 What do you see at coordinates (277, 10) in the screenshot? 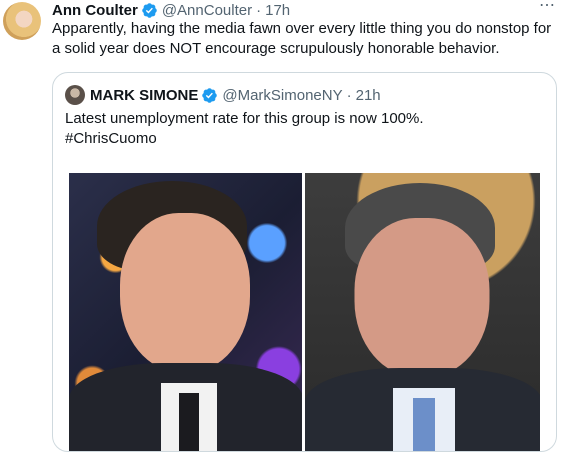
I see `tweet-timestamp: 17h` at bounding box center [277, 10].